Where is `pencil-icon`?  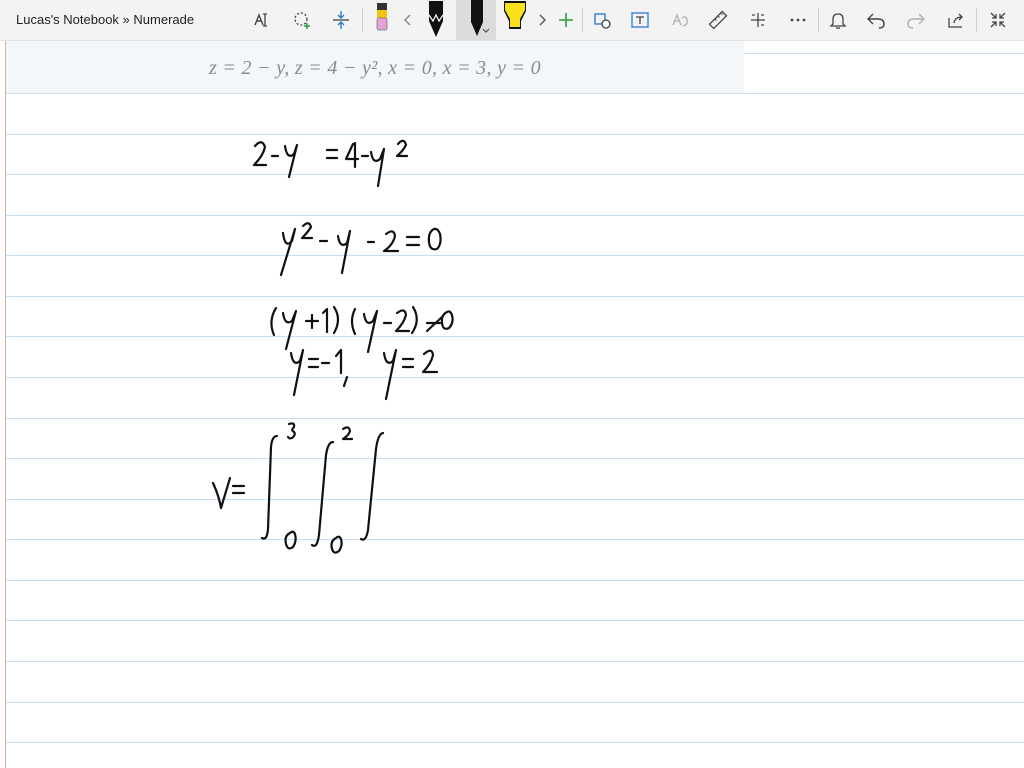 pencil-icon is located at coordinates (436, 20).